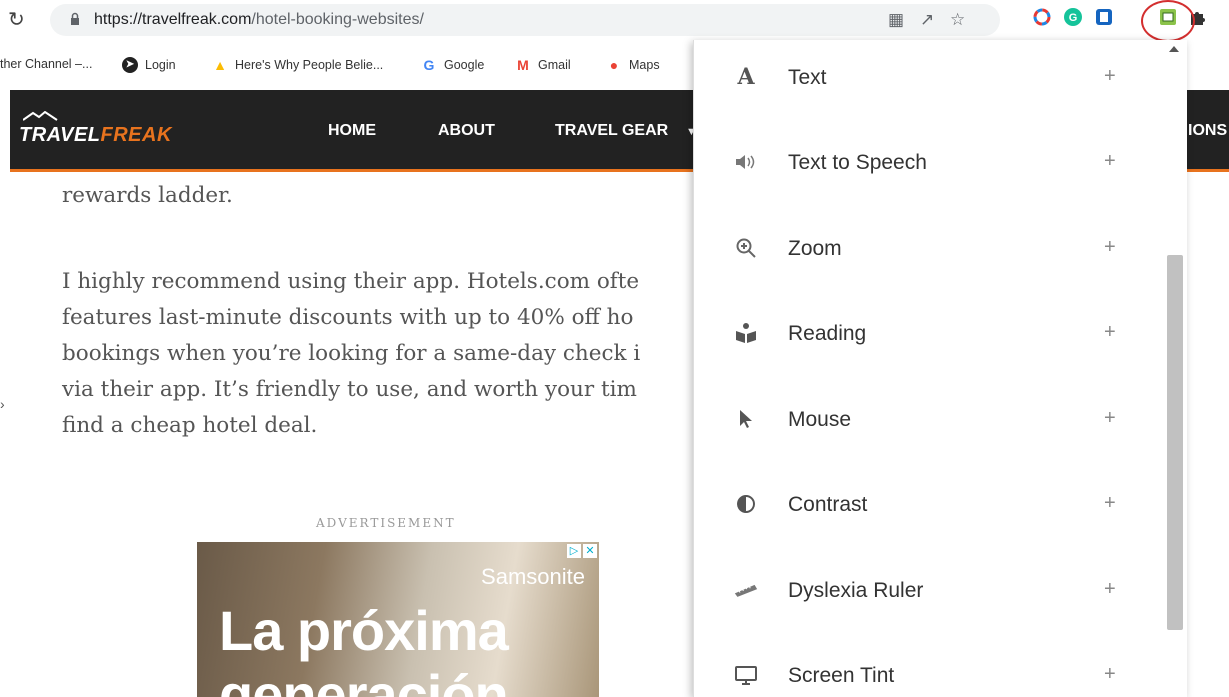  What do you see at coordinates (190, 425) in the screenshot?
I see `paragraph-line: find a cheap hotel deal.` at bounding box center [190, 425].